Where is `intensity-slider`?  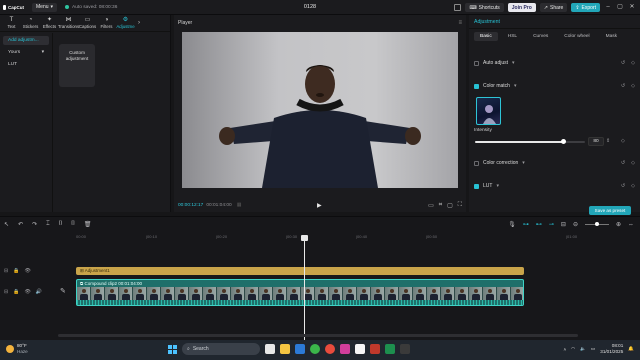
intensity-slider is located at coordinates (530, 141).